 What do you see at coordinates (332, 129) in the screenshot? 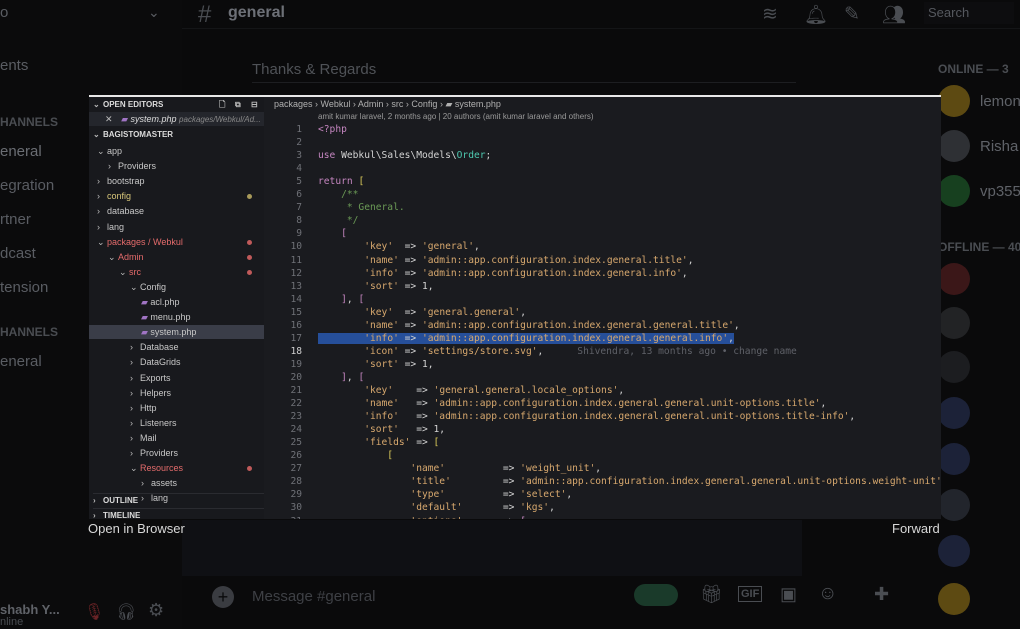
I see `code-line: <?php` at bounding box center [332, 129].